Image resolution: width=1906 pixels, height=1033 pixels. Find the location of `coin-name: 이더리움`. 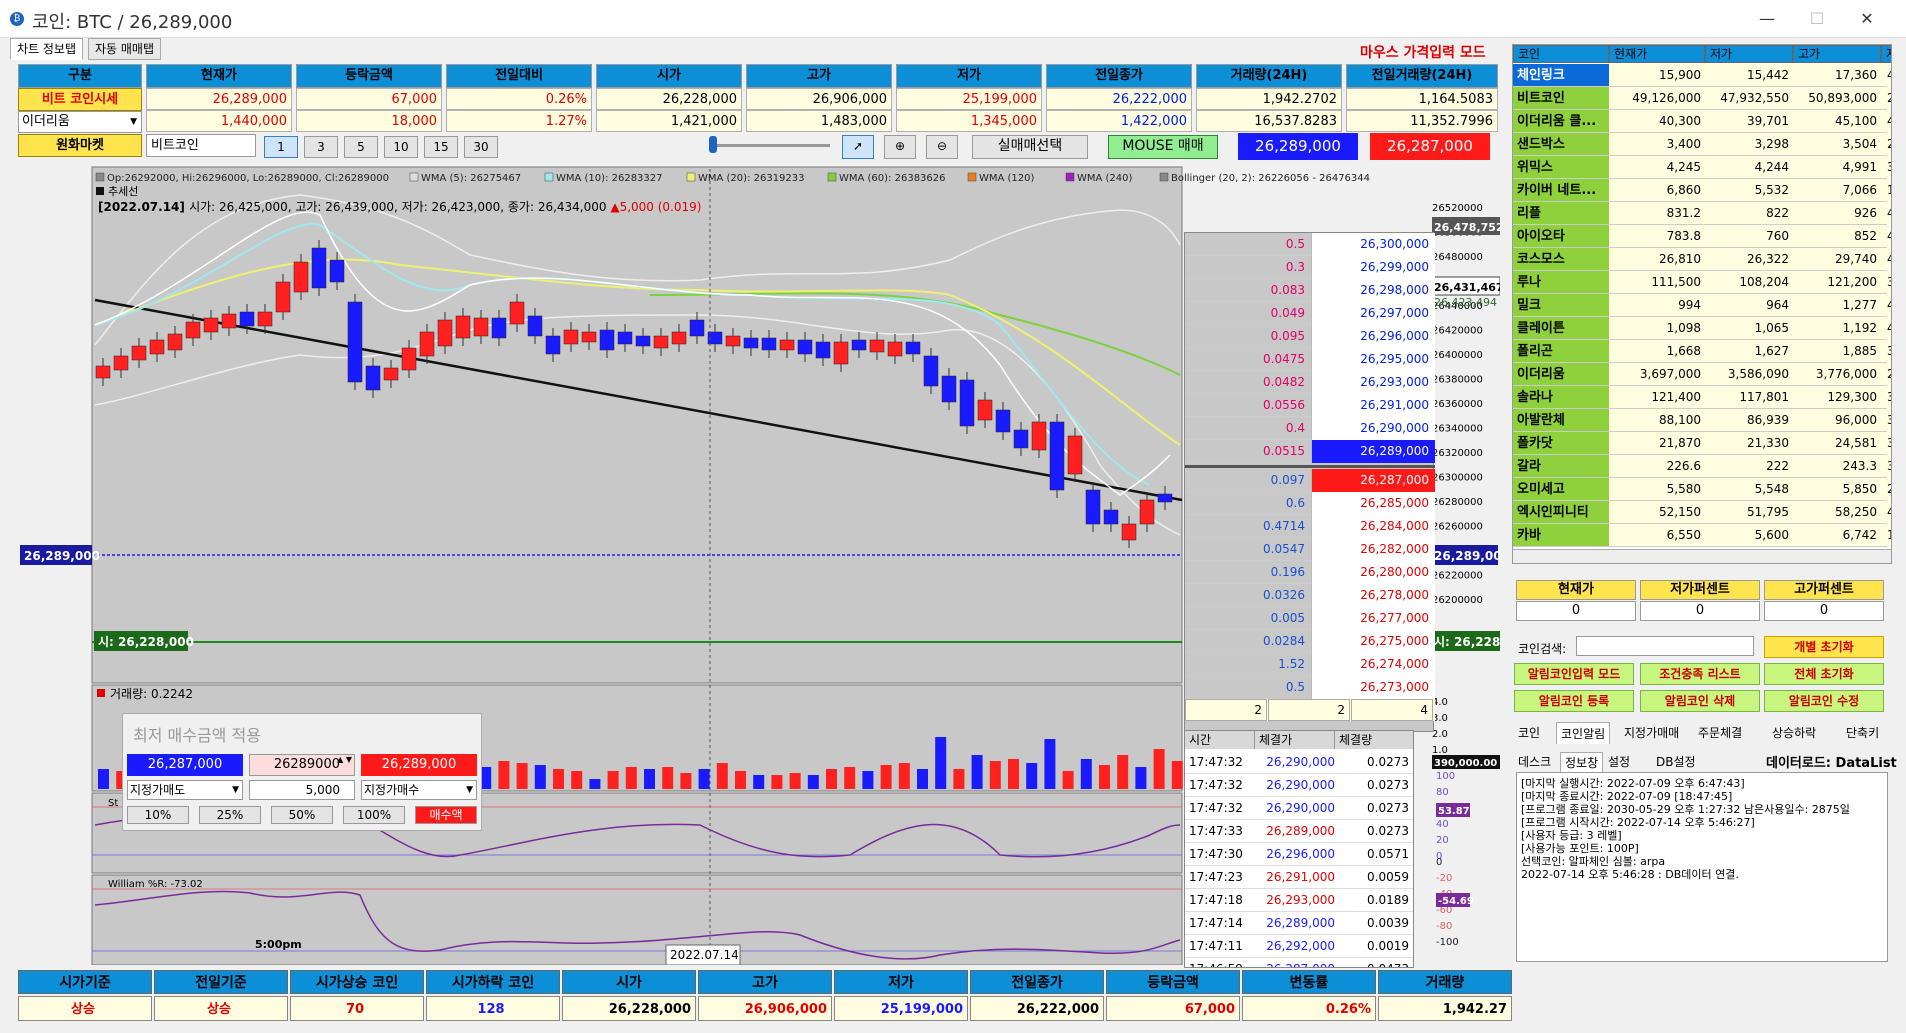

coin-name: 이더리움 is located at coordinates (1561, 374).